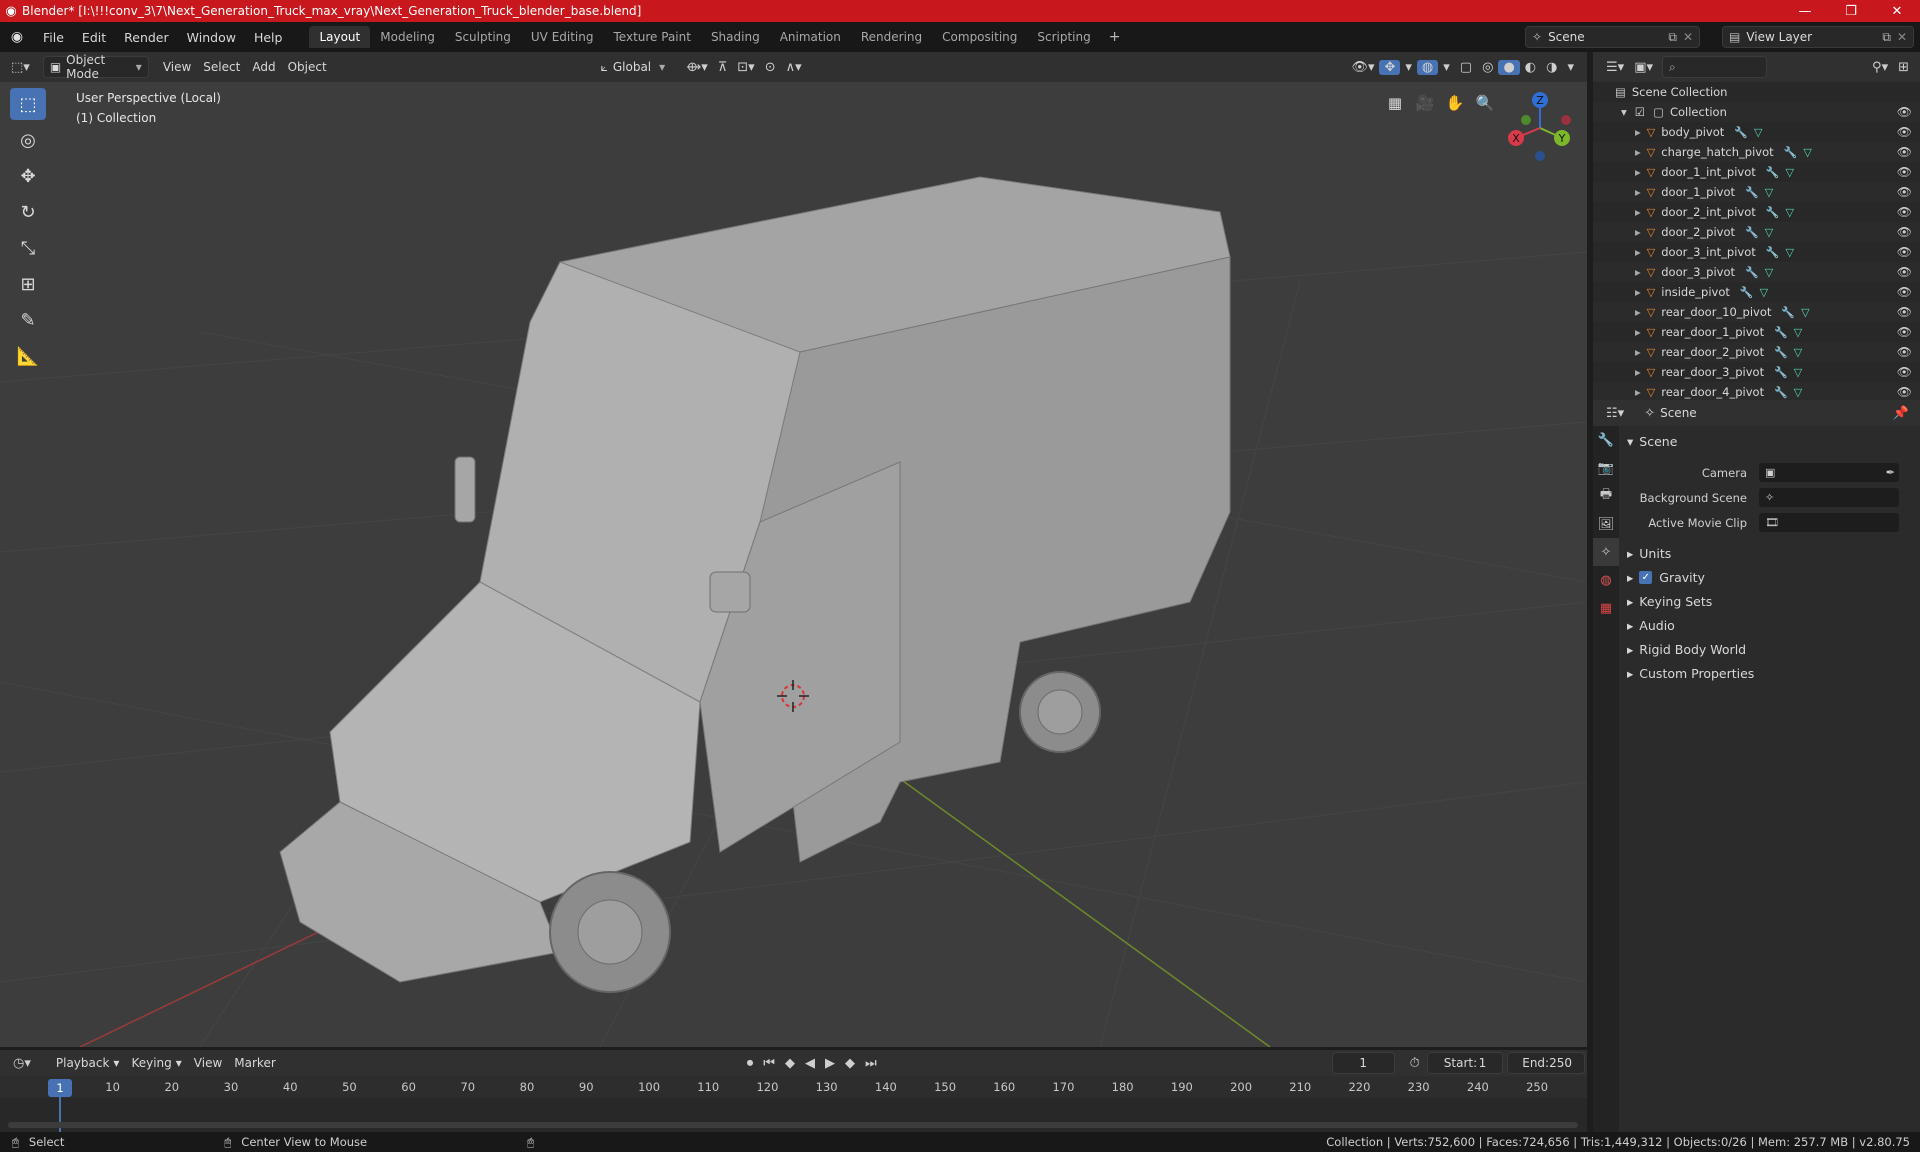  I want to click on outliner-item: ▸ ▽ door_2_pivot 🔧 ▽ 👁, so click(1756, 232).